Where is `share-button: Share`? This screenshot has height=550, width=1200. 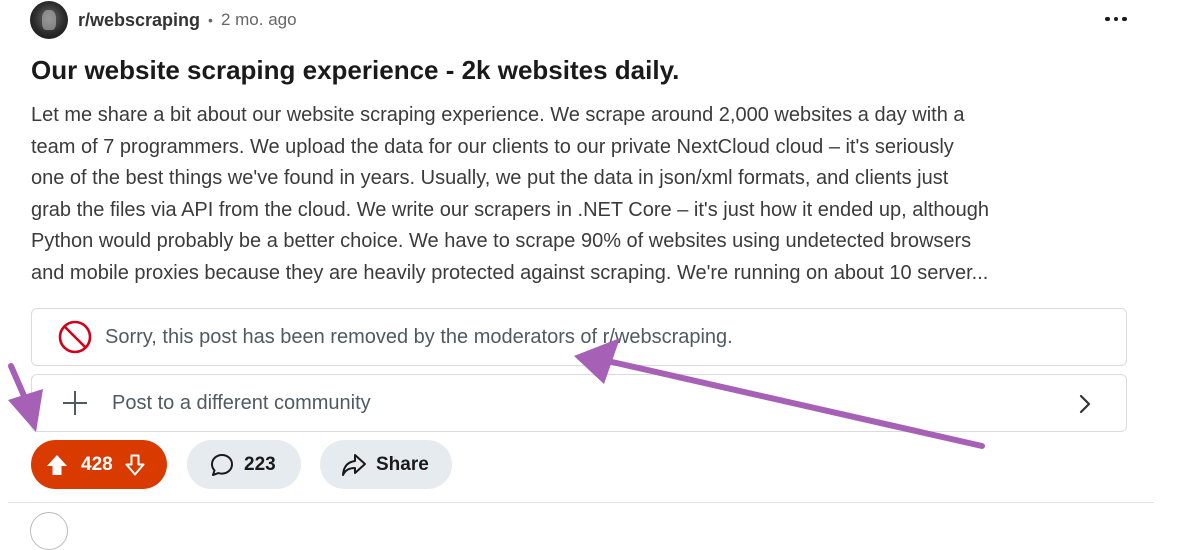 share-button: Share is located at coordinates (386, 464).